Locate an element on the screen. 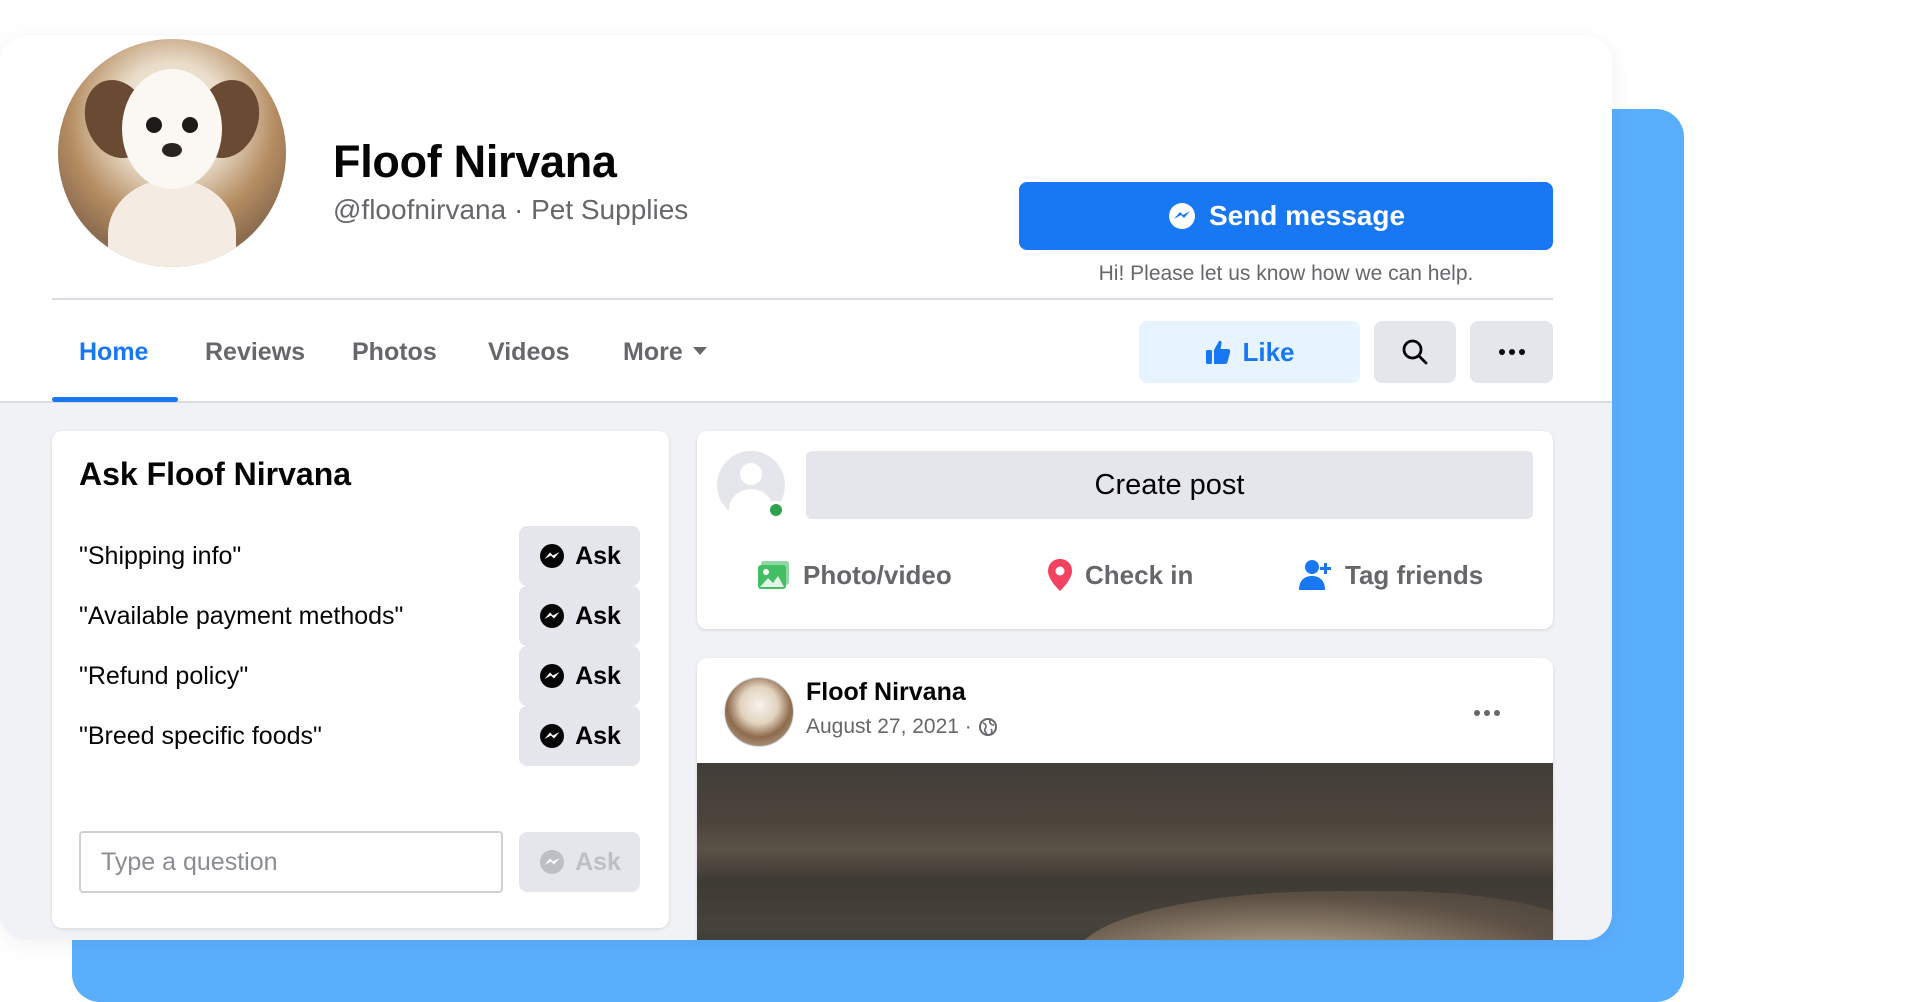 The width and height of the screenshot is (1932, 1002). like-label: Like is located at coordinates (1268, 351).